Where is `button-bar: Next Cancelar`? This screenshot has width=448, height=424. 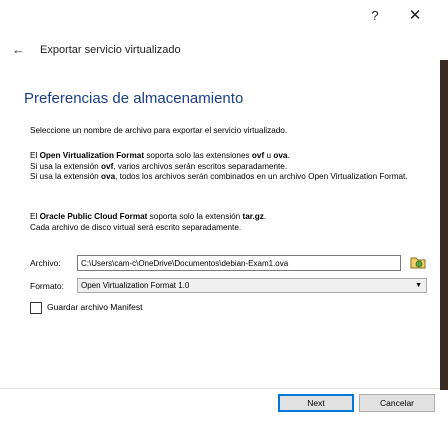 button-bar: Next Cancelar is located at coordinates (224, 407).